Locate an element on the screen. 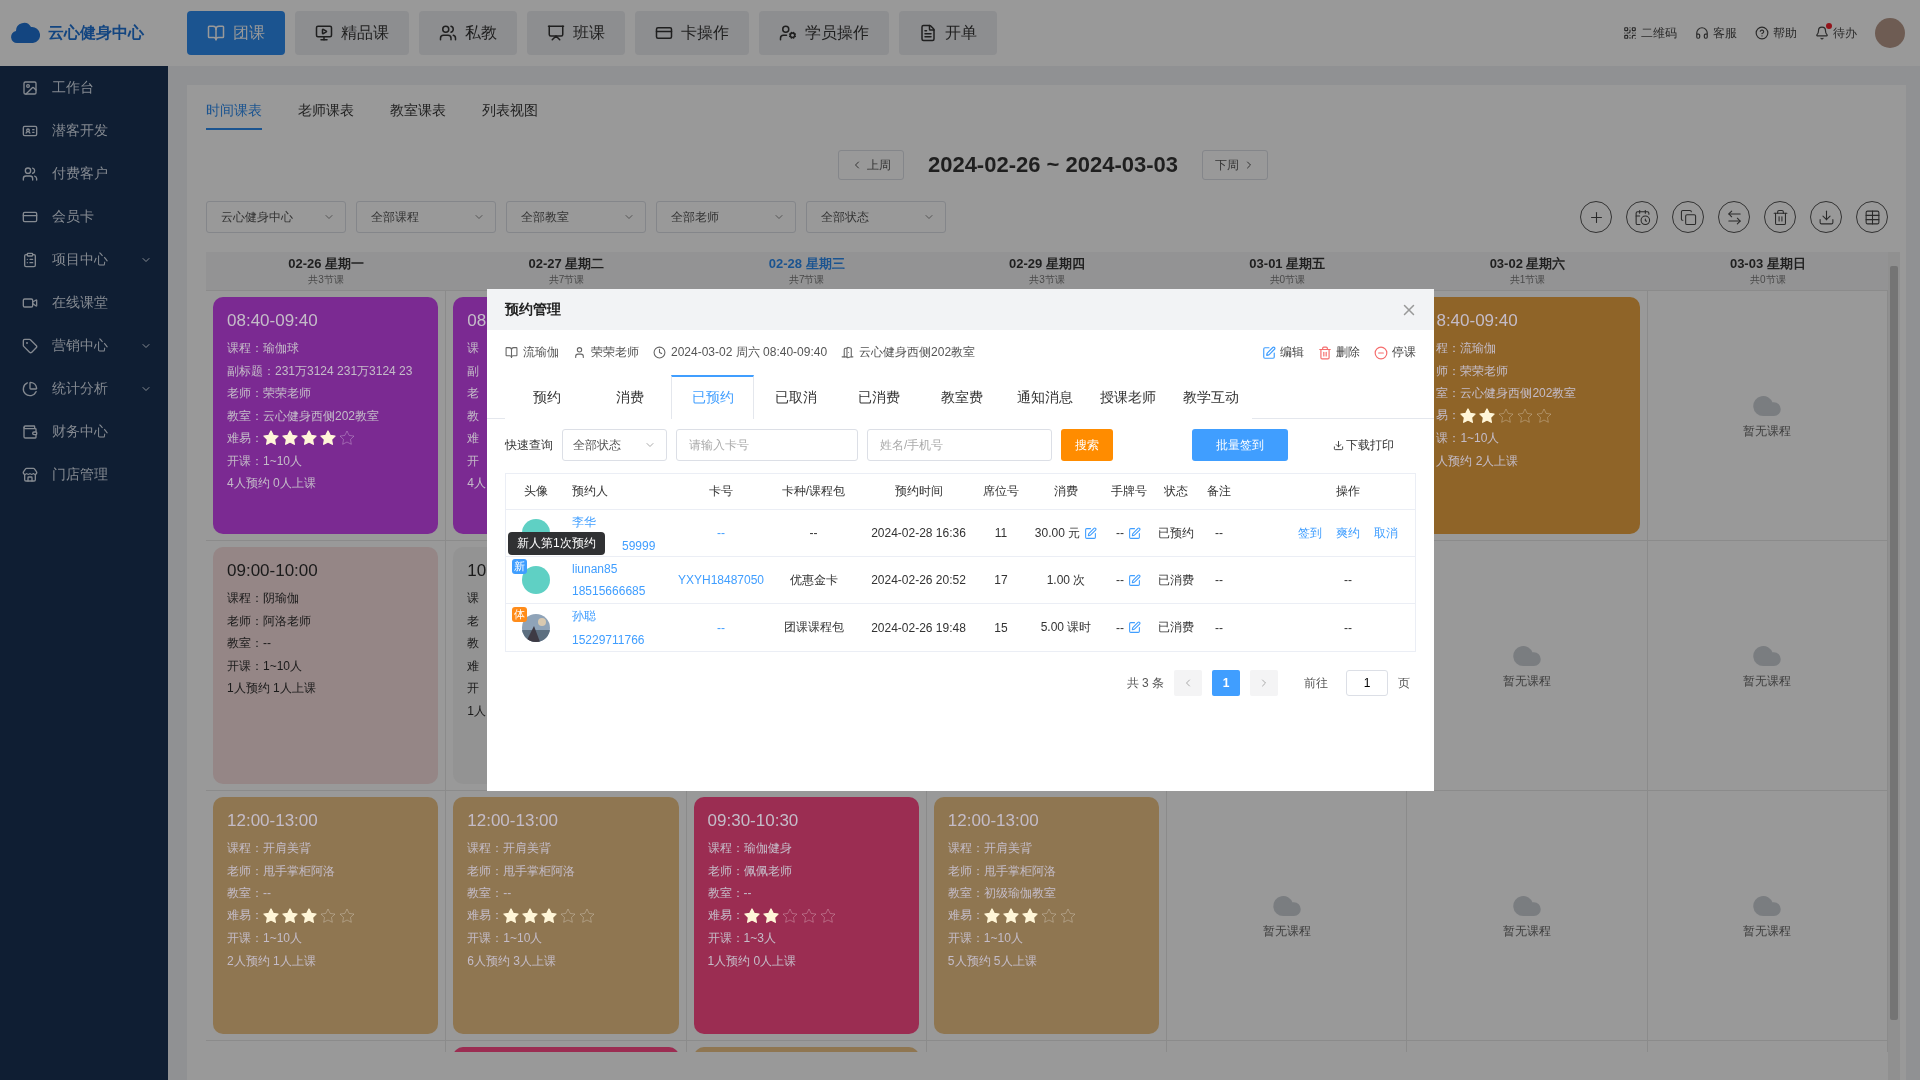 The image size is (1920, 1080). batch-check-in-button: 批量签到 is located at coordinates (1240, 445).